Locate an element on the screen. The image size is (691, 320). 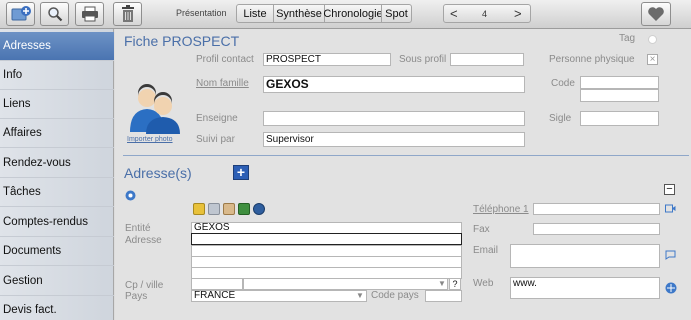
view-spot-tab: Spot is located at coordinates (396, 13).